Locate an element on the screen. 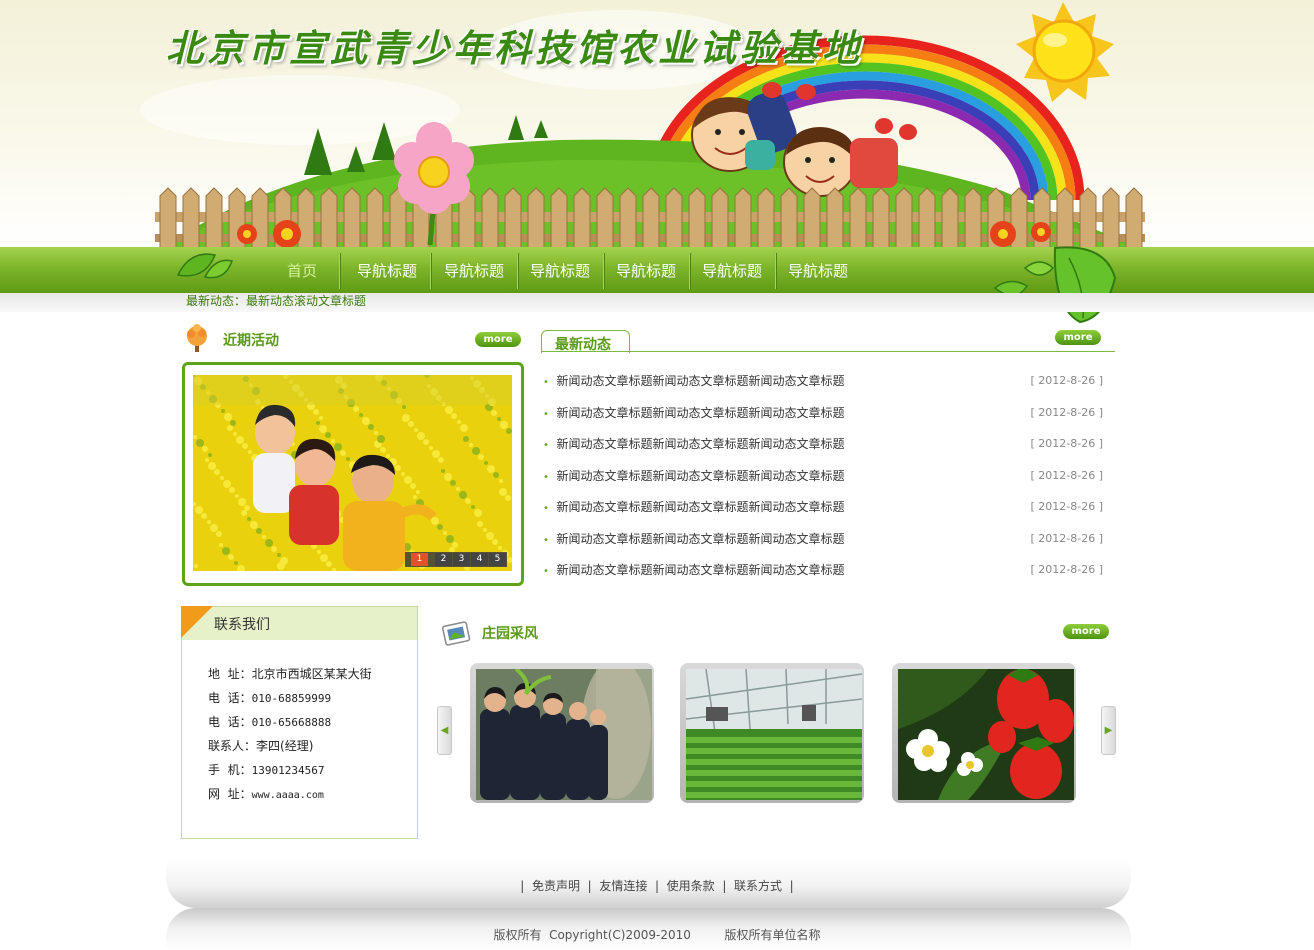  contact-value: 010-65668888 is located at coordinates (291, 722).